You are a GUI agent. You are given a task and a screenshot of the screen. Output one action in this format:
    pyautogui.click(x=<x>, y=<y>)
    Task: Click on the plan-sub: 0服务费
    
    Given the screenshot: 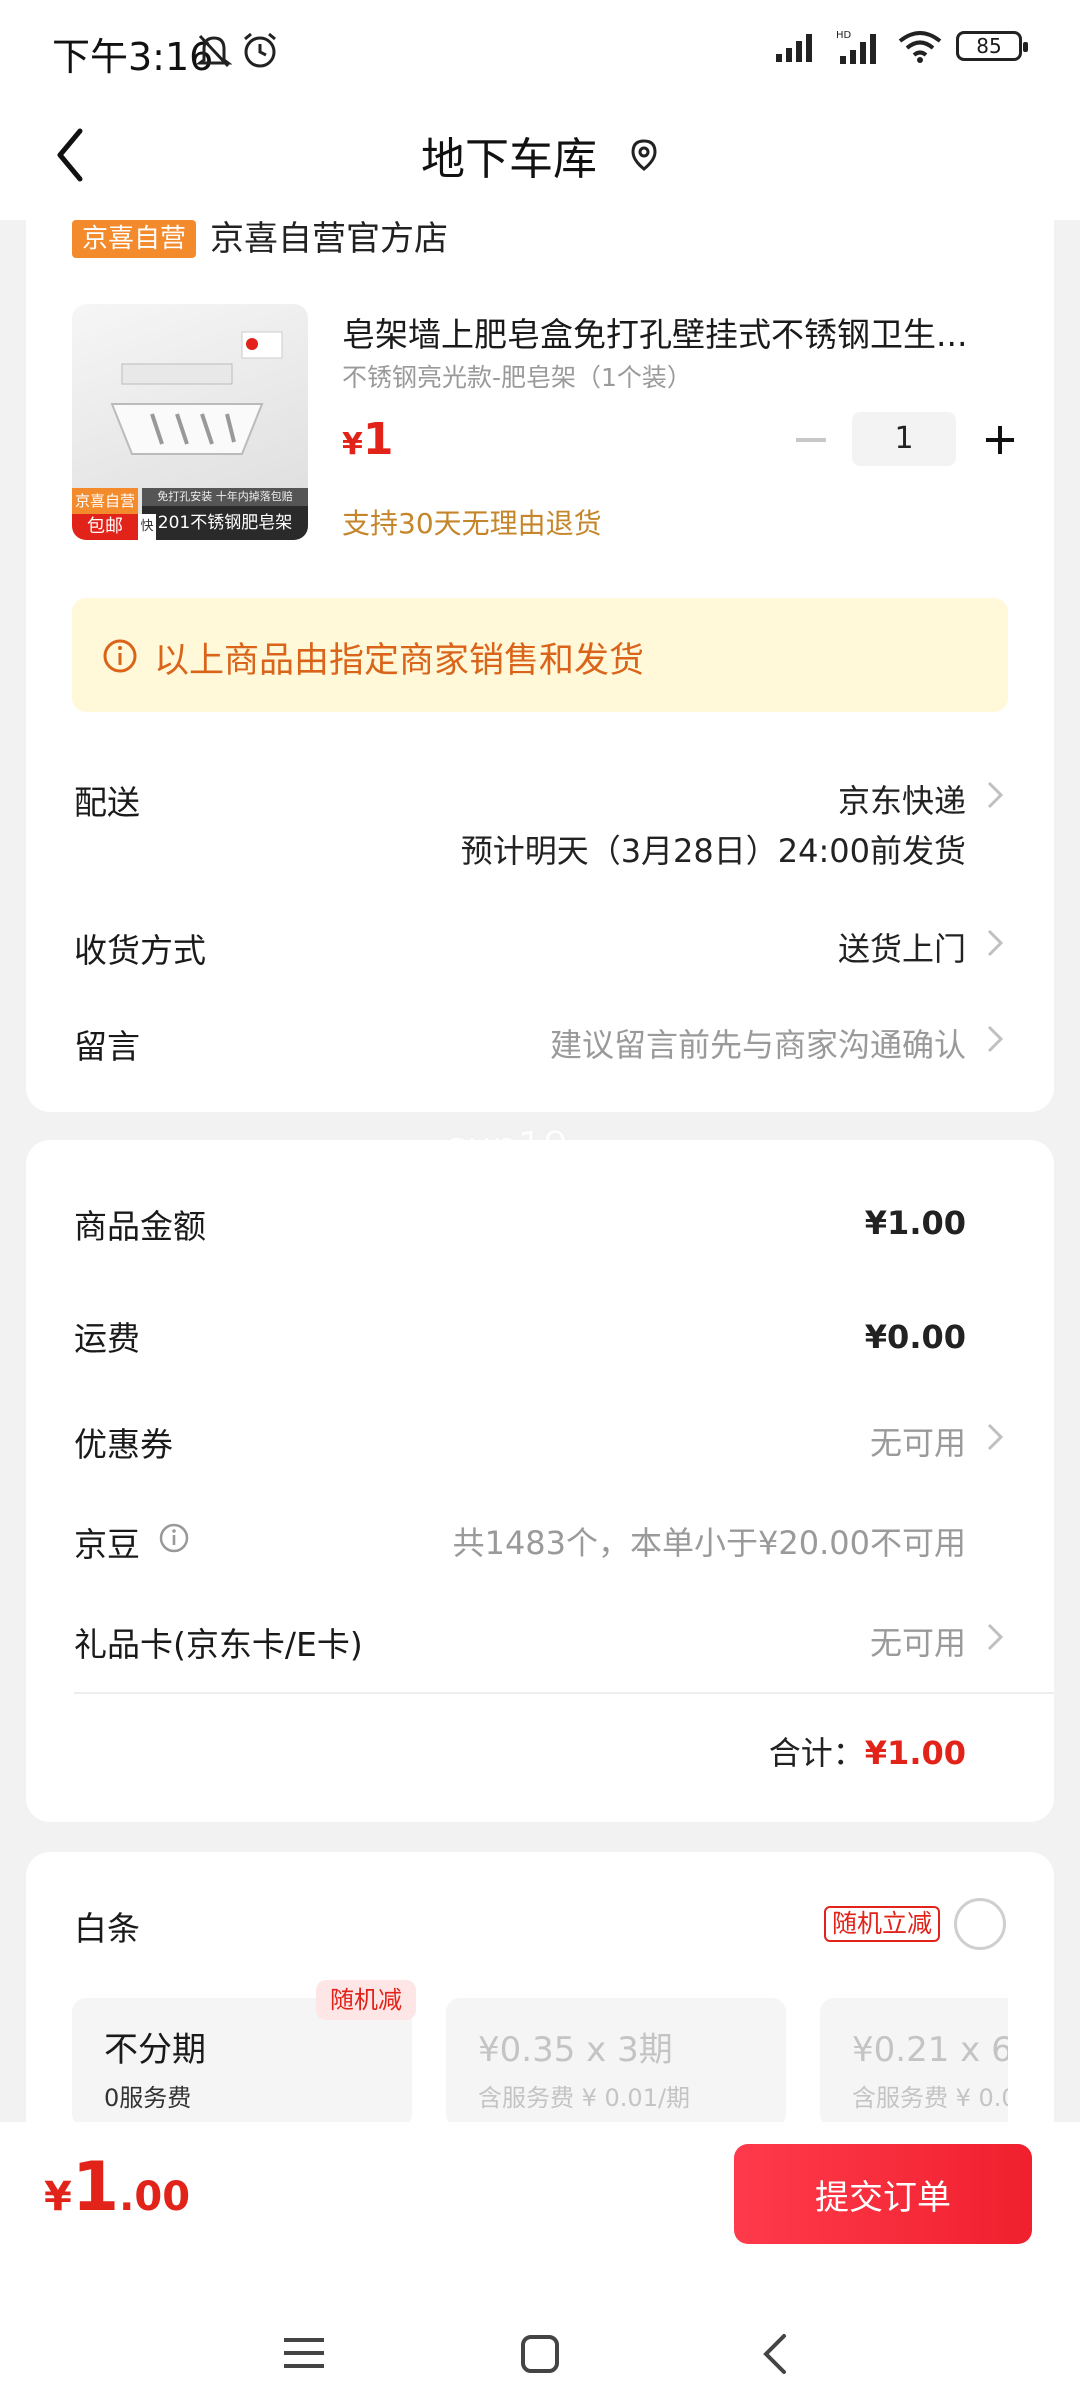 What is the action you would take?
    pyautogui.click(x=148, y=2098)
    